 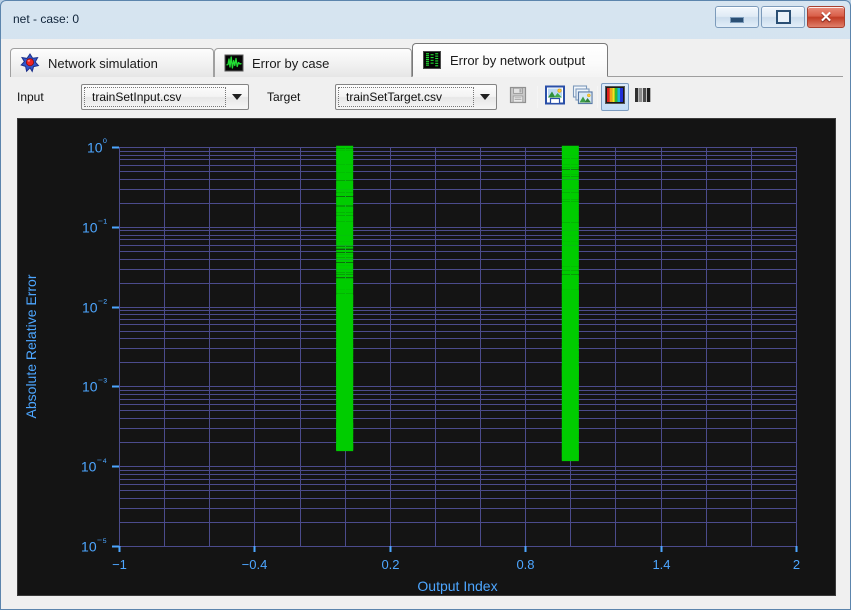 I want to click on tab-error-by-case: Error by case, so click(x=313, y=62).